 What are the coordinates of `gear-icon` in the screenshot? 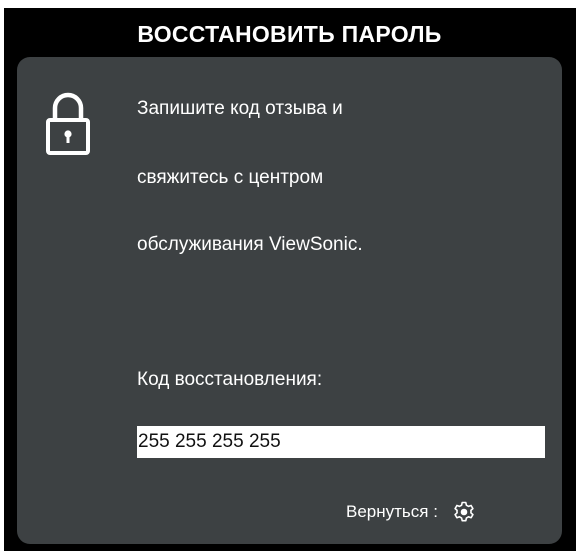 It's located at (464, 511).